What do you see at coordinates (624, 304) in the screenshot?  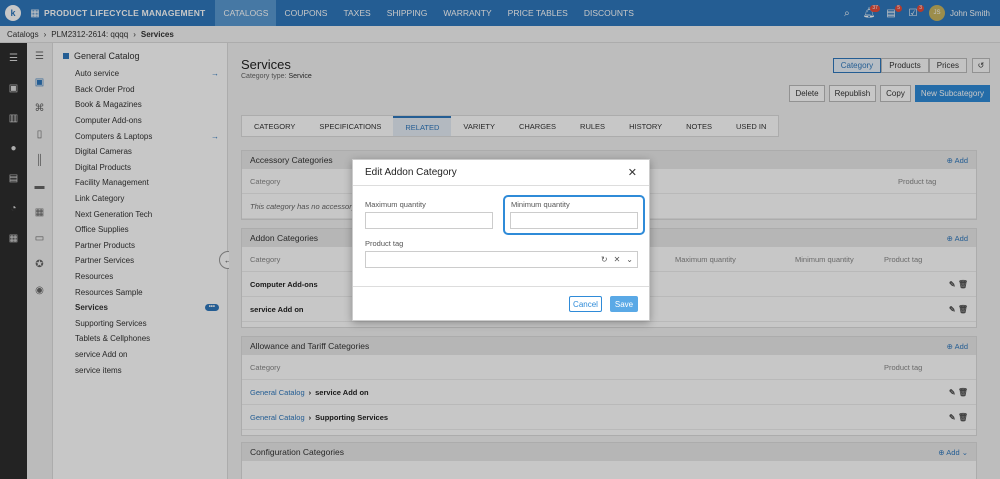 I see `save-button: Save` at bounding box center [624, 304].